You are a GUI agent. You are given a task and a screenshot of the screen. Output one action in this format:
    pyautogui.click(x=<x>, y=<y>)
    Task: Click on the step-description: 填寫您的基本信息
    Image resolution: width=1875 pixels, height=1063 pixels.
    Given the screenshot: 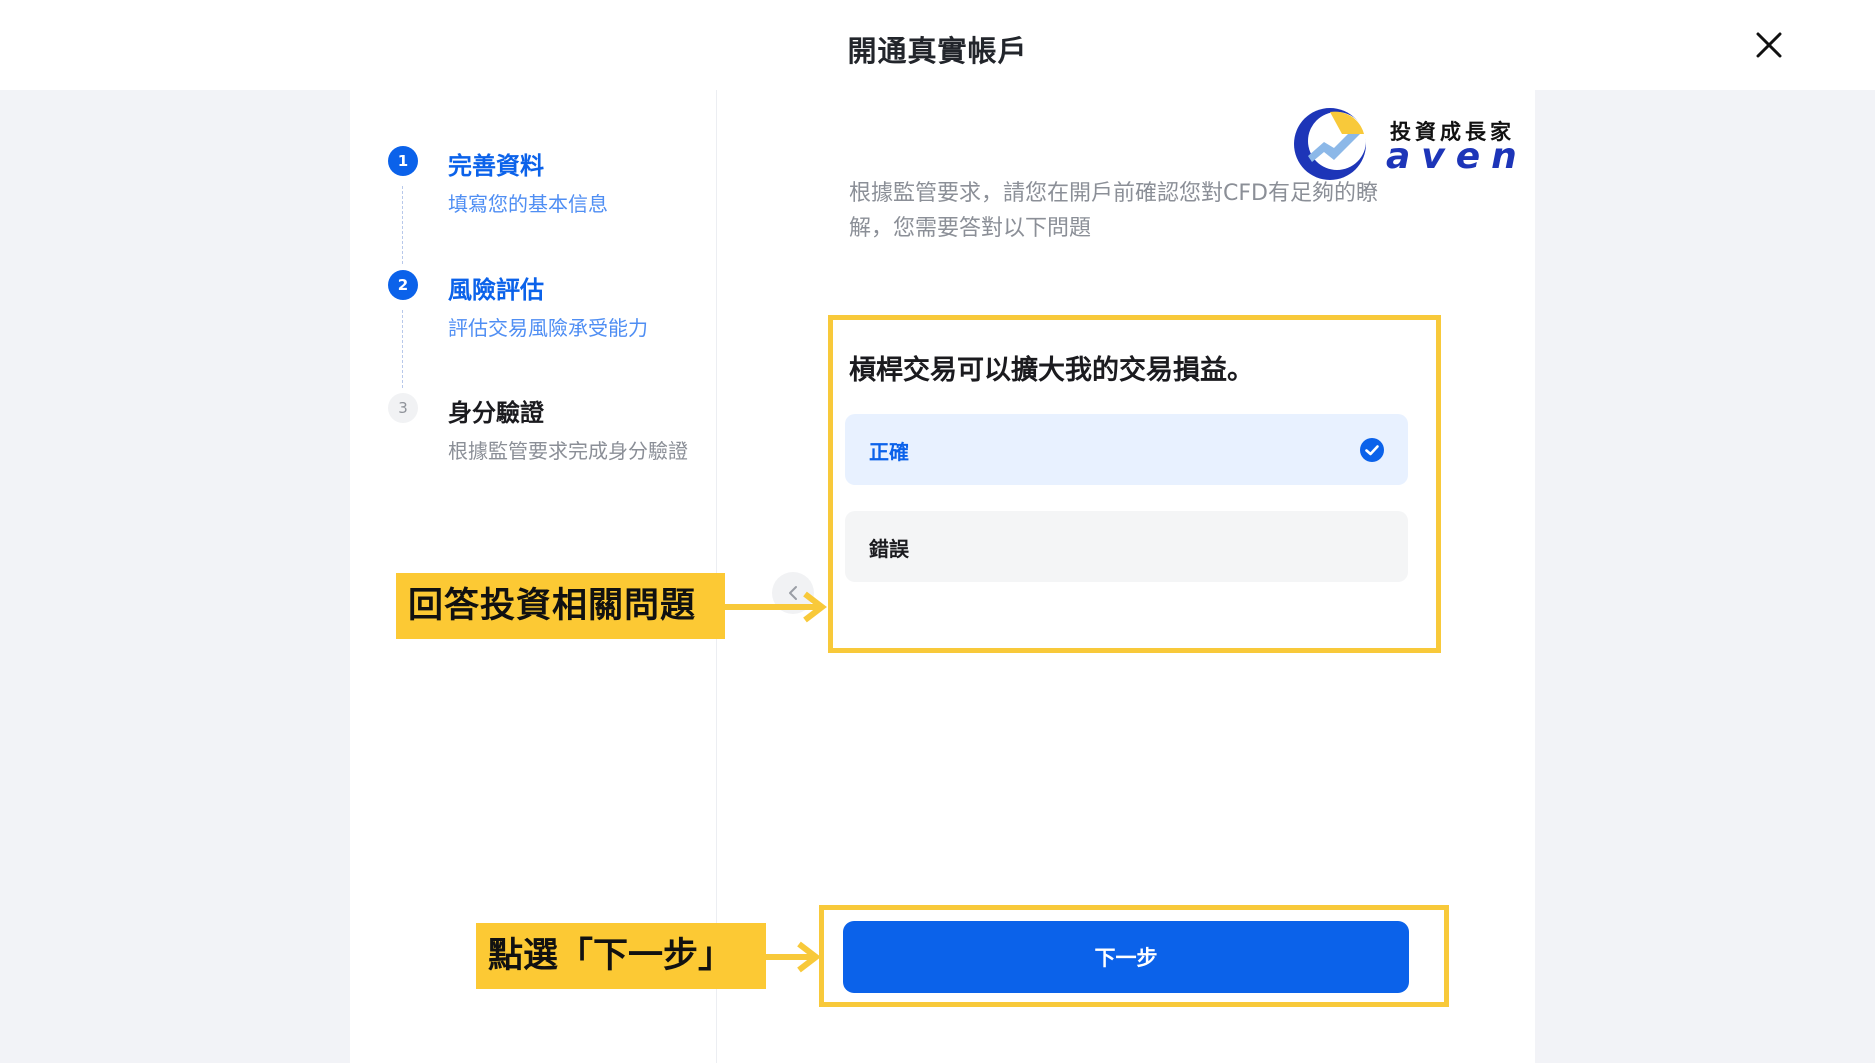 What is the action you would take?
    pyautogui.click(x=528, y=204)
    